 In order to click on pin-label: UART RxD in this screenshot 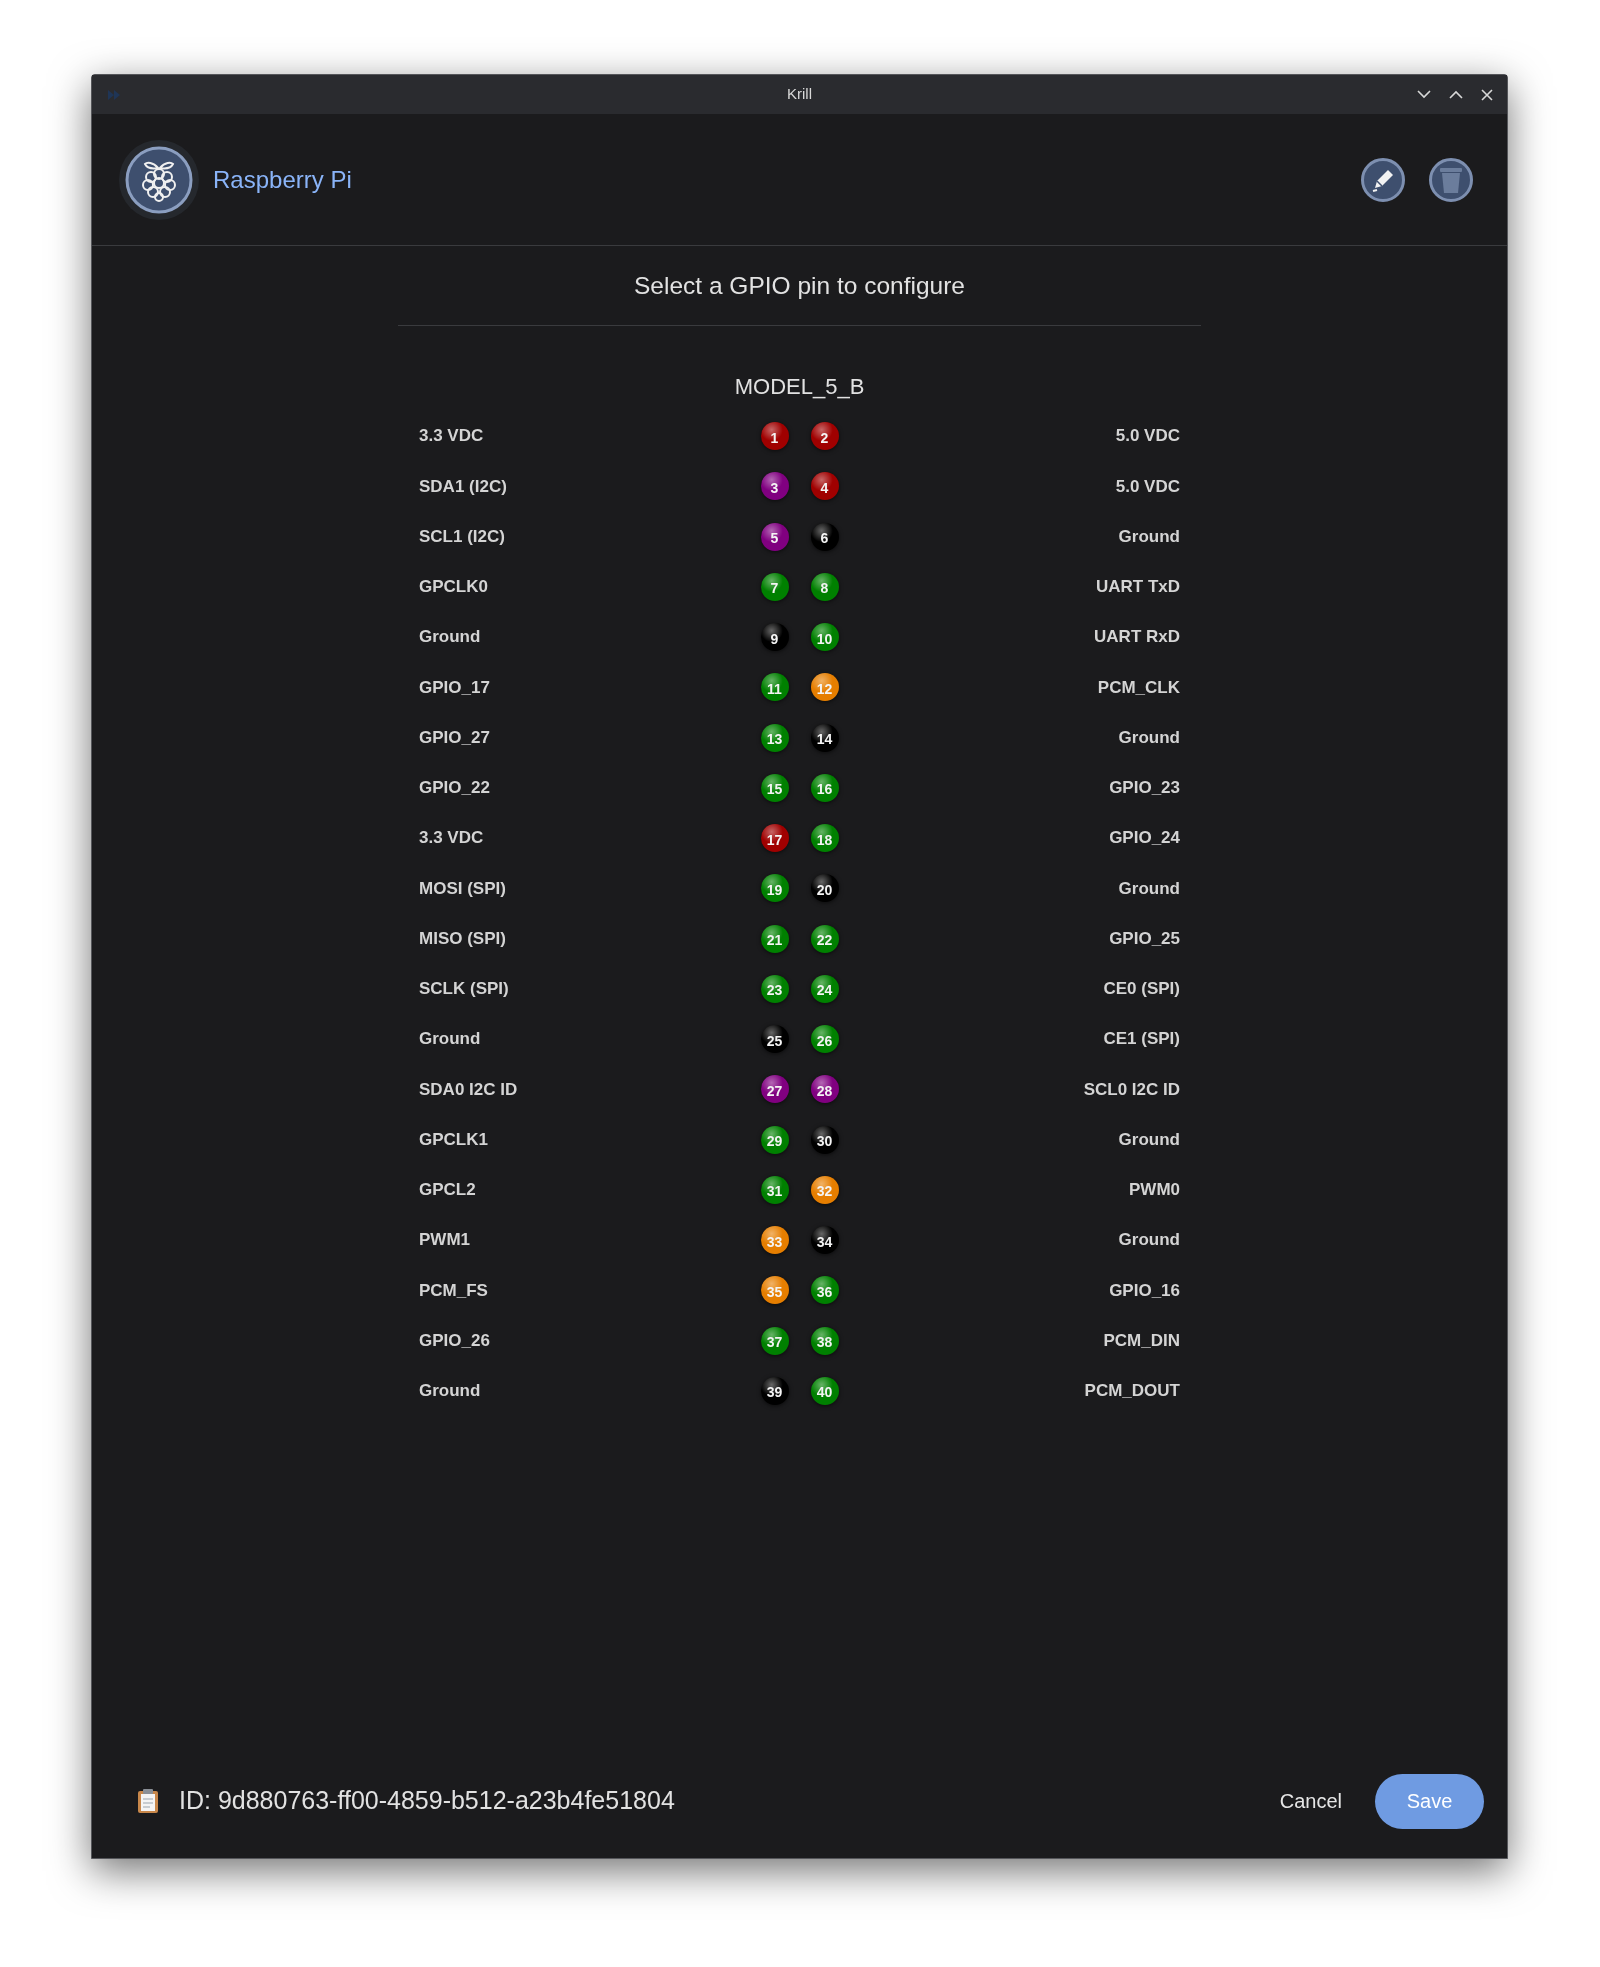, I will do `click(1137, 637)`.